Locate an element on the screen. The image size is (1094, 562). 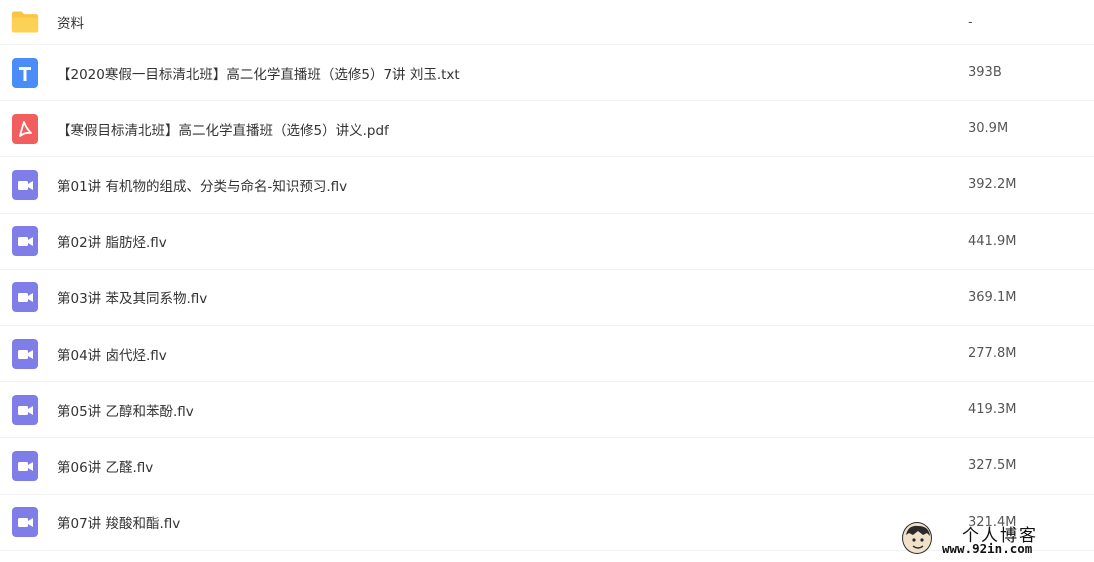
file-name: 第07讲 羧酸和酯.flv is located at coordinates (118, 522).